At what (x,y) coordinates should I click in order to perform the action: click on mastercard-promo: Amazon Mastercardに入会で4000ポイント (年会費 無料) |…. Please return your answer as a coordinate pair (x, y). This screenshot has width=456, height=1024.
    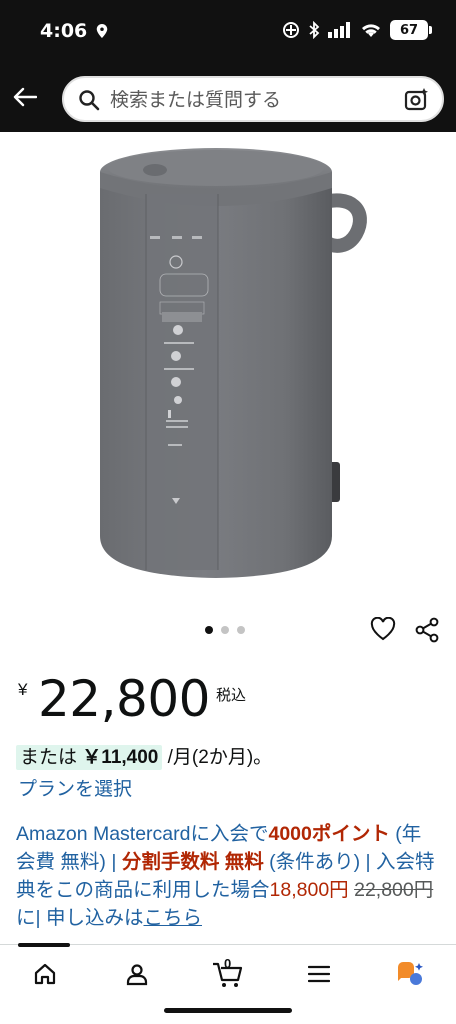
    Looking at the image, I should click on (228, 882).